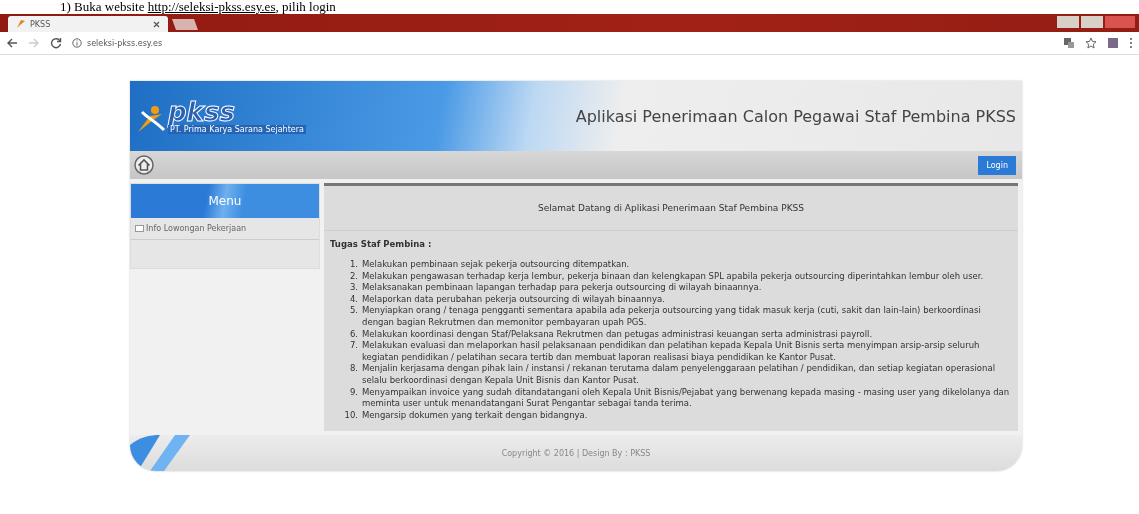 This screenshot has width=1139, height=514. I want to click on list-number: 9., so click(353, 392).